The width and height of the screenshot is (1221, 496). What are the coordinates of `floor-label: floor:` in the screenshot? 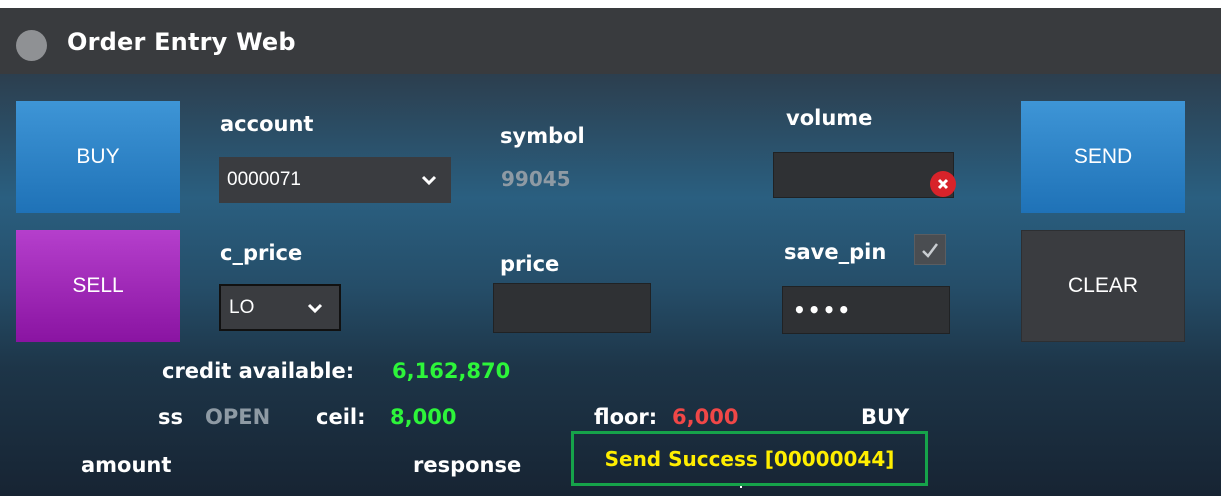 It's located at (626, 417).